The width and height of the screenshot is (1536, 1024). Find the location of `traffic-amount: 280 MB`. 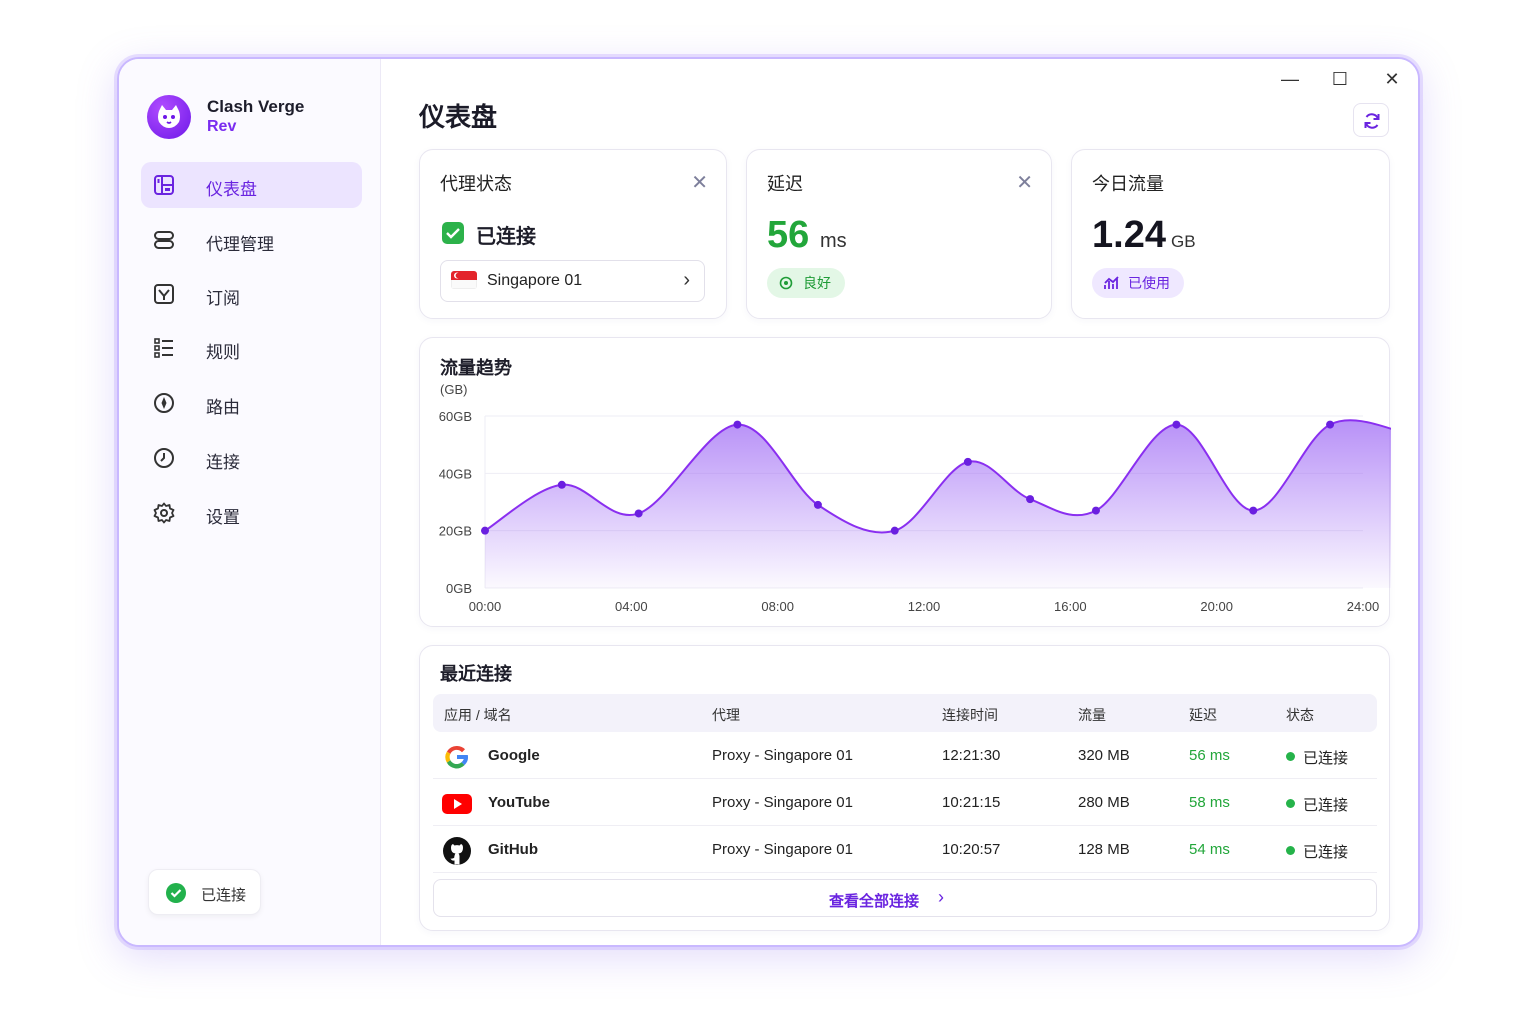

traffic-amount: 280 MB is located at coordinates (1104, 802).